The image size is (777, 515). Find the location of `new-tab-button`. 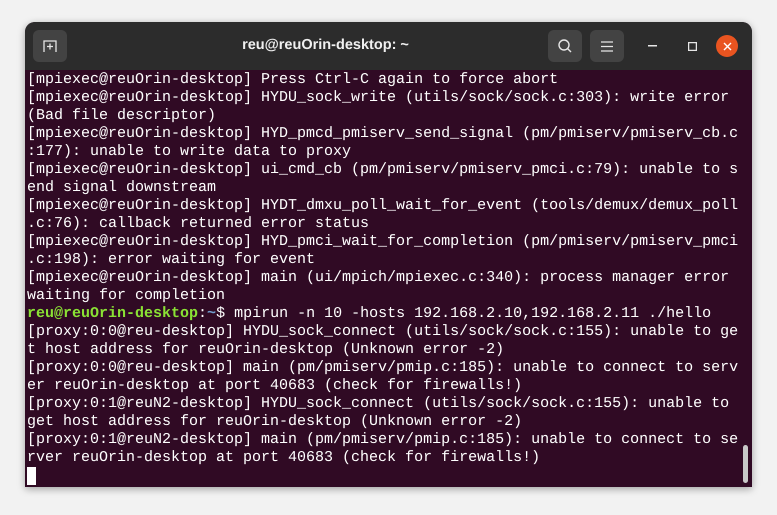

new-tab-button is located at coordinates (50, 46).